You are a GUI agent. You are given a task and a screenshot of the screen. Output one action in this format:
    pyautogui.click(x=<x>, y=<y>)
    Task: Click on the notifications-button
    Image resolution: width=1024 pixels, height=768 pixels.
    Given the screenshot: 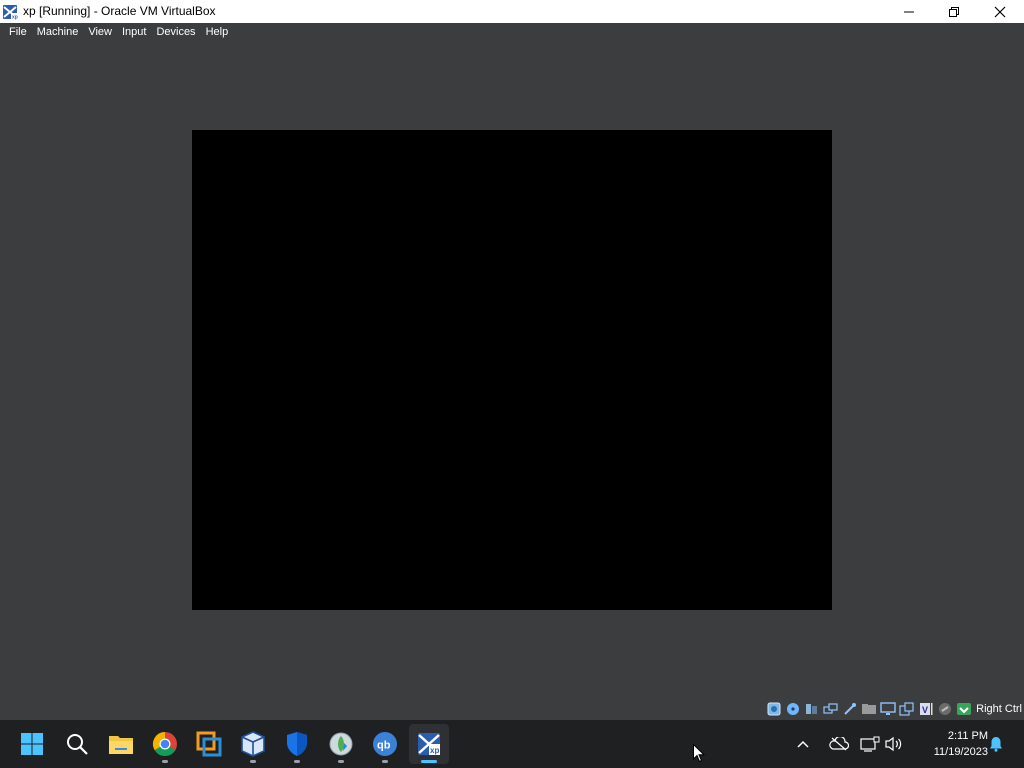 What is the action you would take?
    pyautogui.click(x=996, y=744)
    